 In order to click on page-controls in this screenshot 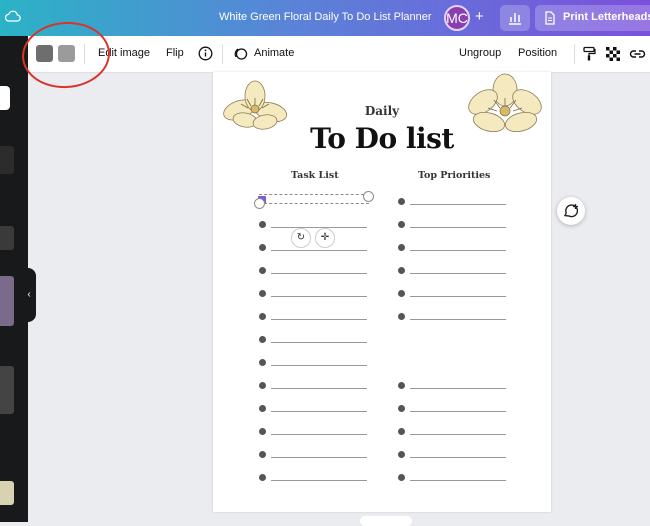, I will do `click(386, 521)`.